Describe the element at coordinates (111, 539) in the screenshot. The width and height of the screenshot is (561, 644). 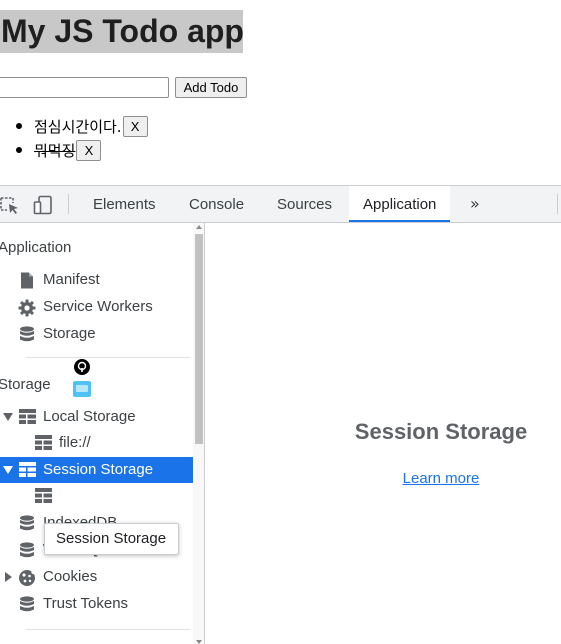
I see `tooltip: Session Storage` at that location.